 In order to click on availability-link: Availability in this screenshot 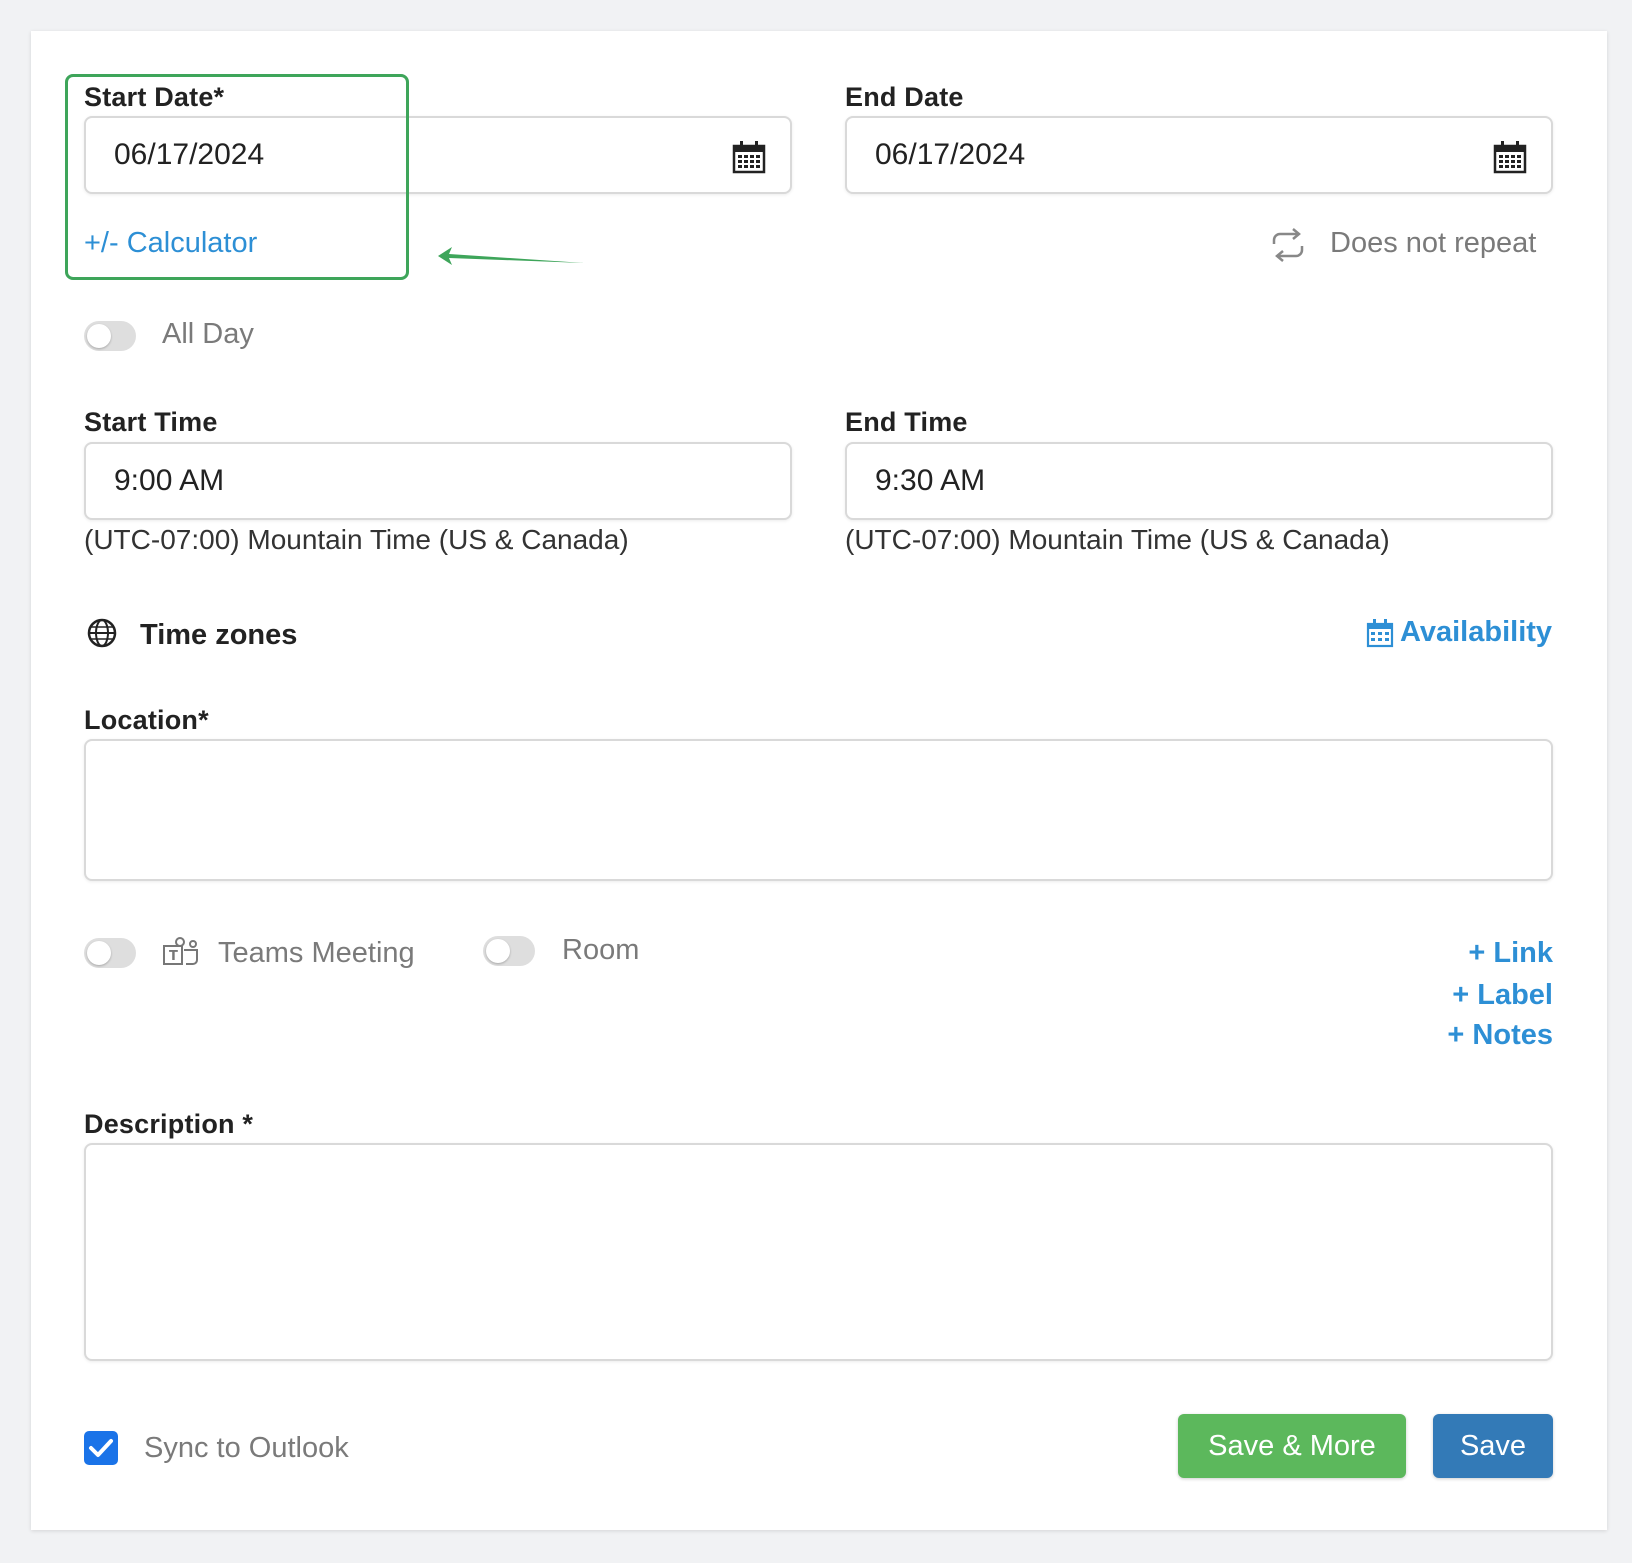, I will do `click(1476, 632)`.